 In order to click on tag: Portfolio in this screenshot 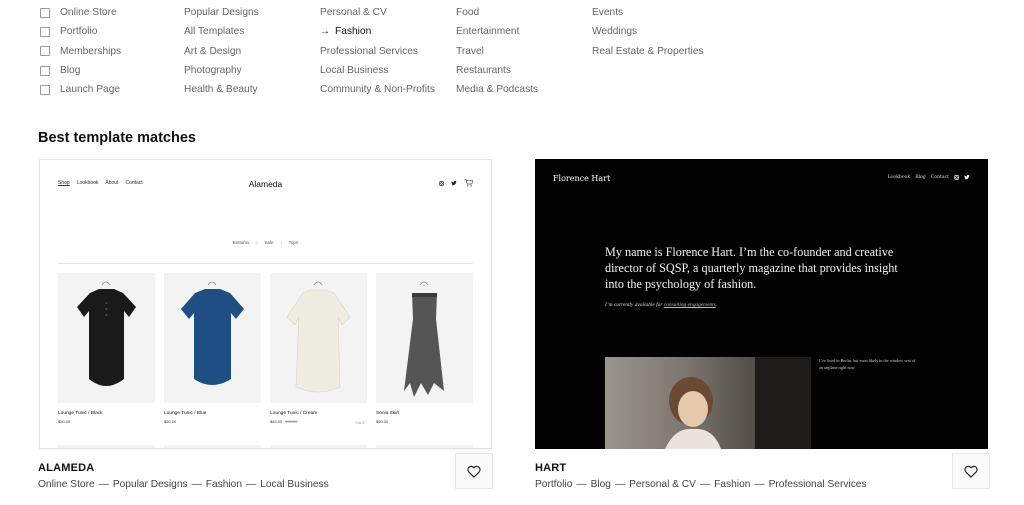, I will do `click(554, 484)`.